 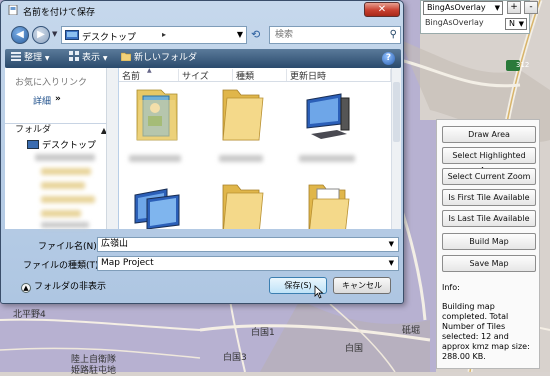 I want to click on map-place-label: 白国, so click(x=354, y=349).